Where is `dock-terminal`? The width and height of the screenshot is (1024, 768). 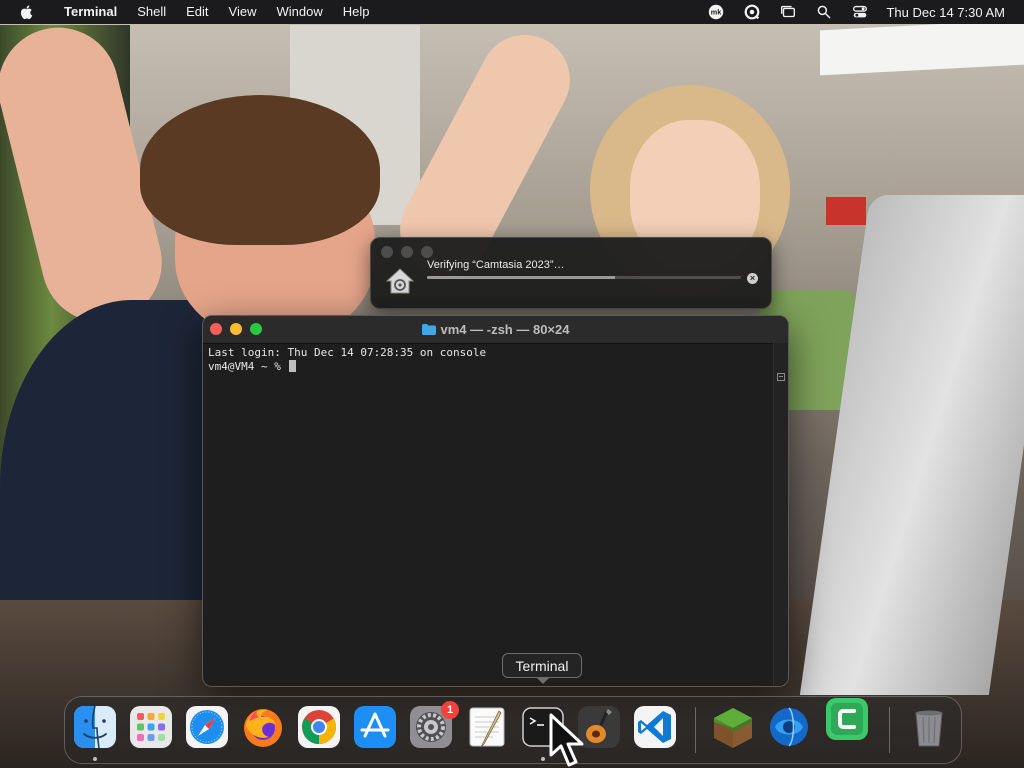
dock-terminal is located at coordinates (543, 727).